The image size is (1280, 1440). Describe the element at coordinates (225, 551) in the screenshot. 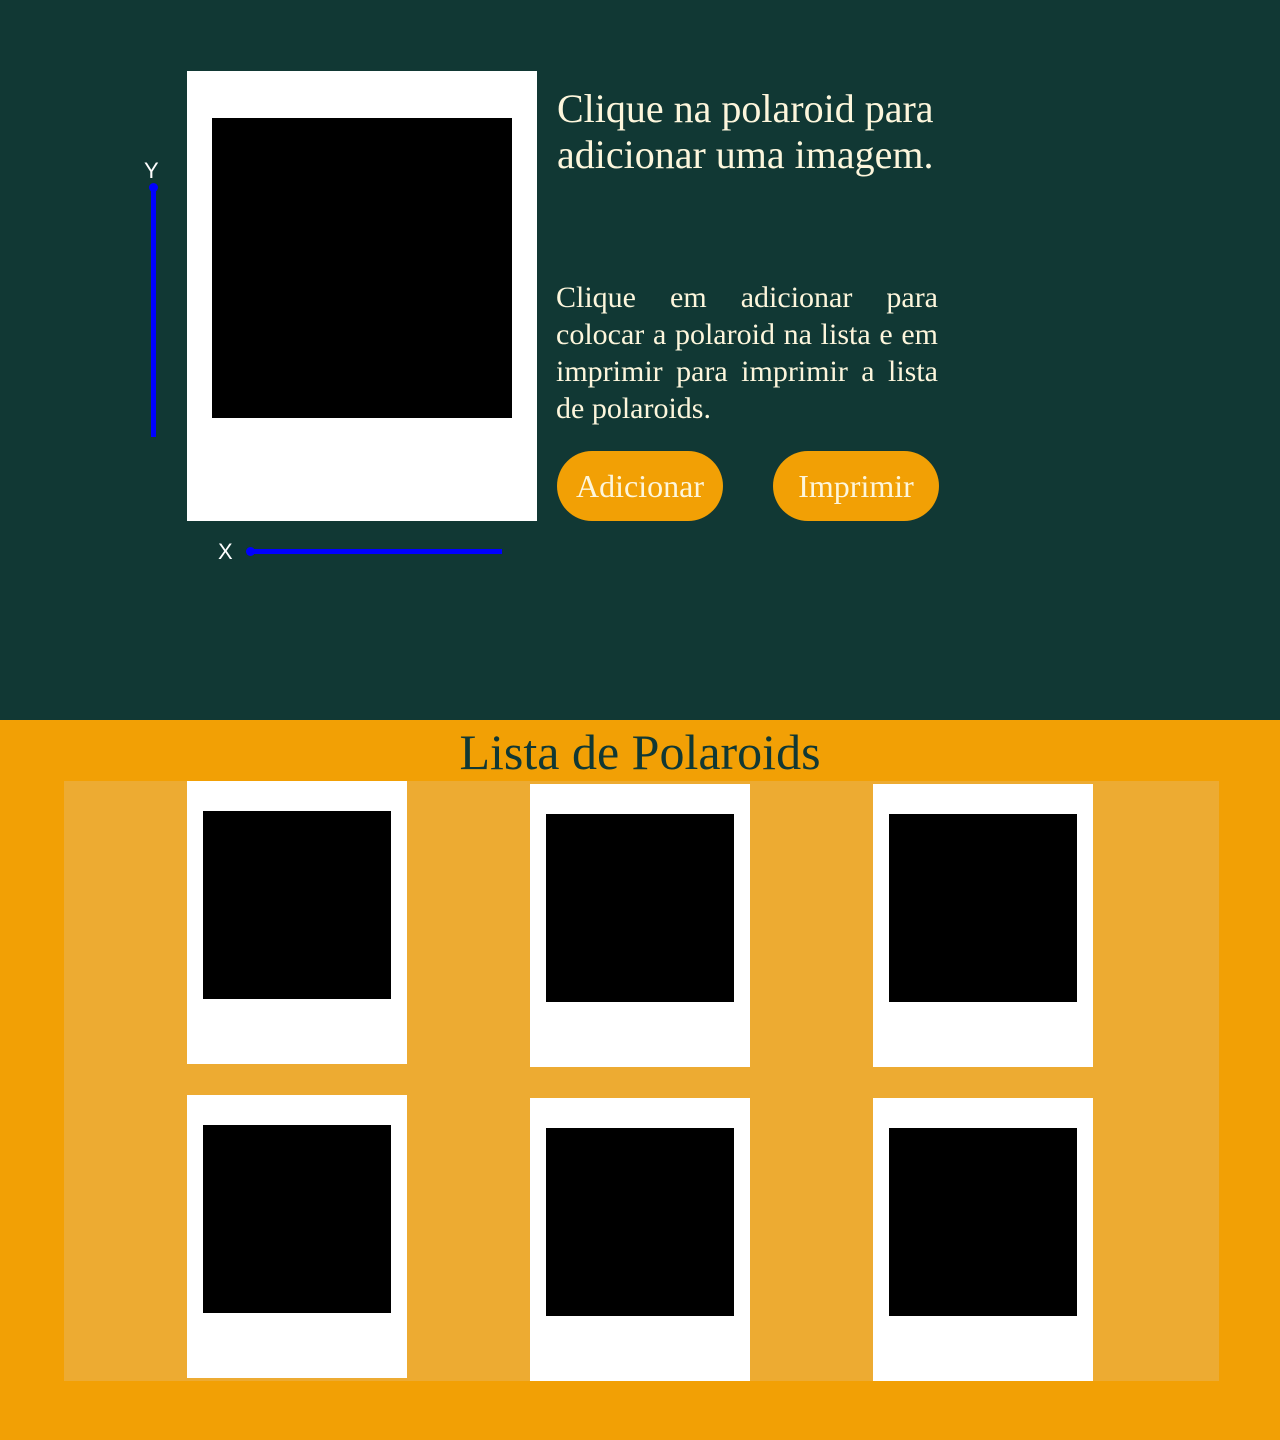

I see `slider-x-label: X` at that location.